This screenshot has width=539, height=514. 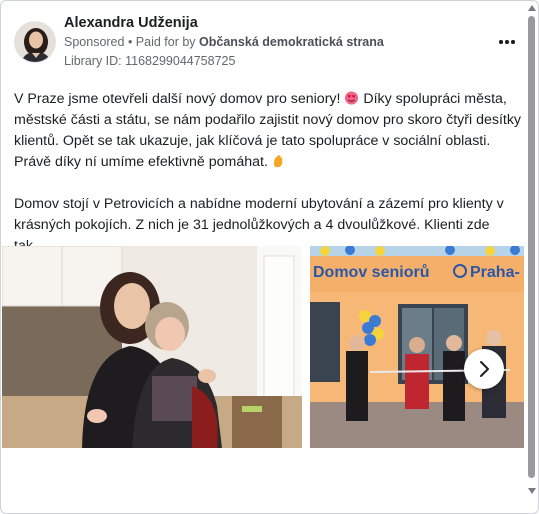 What do you see at coordinates (291, 42) in the screenshot?
I see `payer-name: Občanská demokratická strana` at bounding box center [291, 42].